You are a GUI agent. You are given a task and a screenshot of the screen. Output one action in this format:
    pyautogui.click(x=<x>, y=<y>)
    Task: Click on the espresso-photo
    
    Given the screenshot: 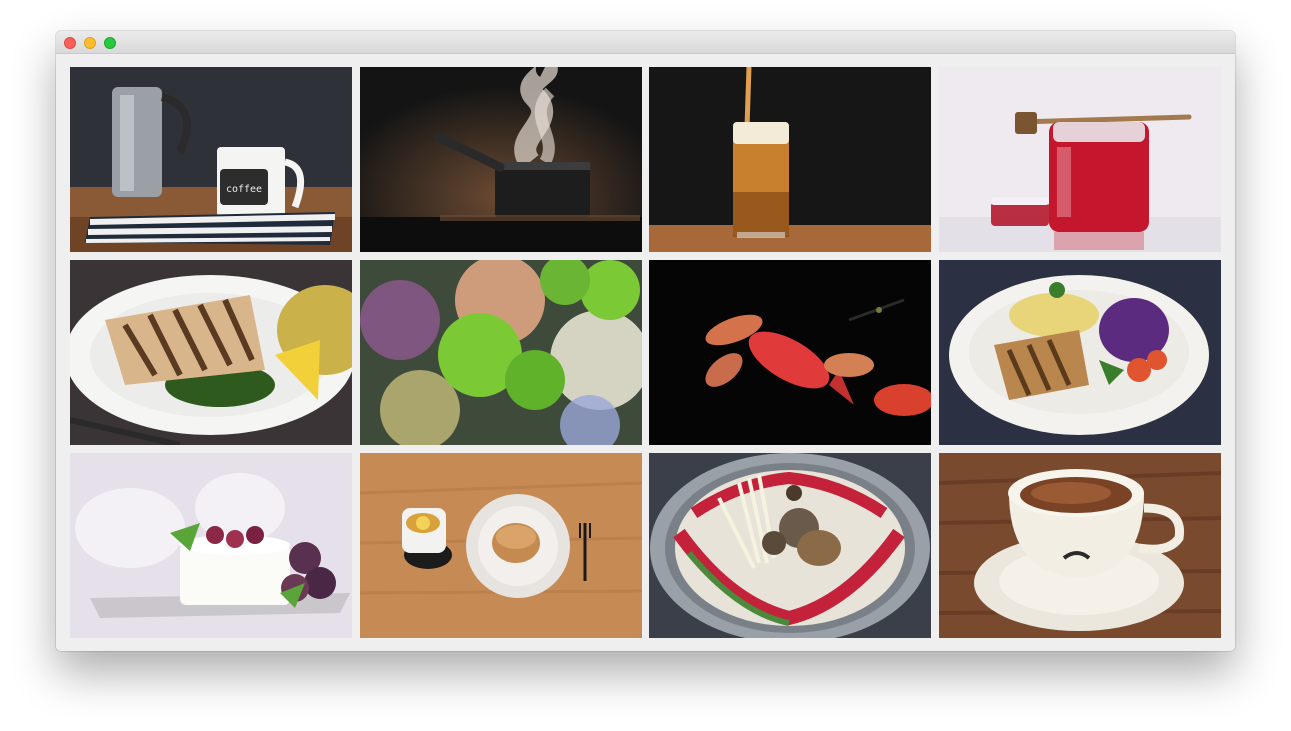 What is the action you would take?
    pyautogui.click(x=1080, y=545)
    